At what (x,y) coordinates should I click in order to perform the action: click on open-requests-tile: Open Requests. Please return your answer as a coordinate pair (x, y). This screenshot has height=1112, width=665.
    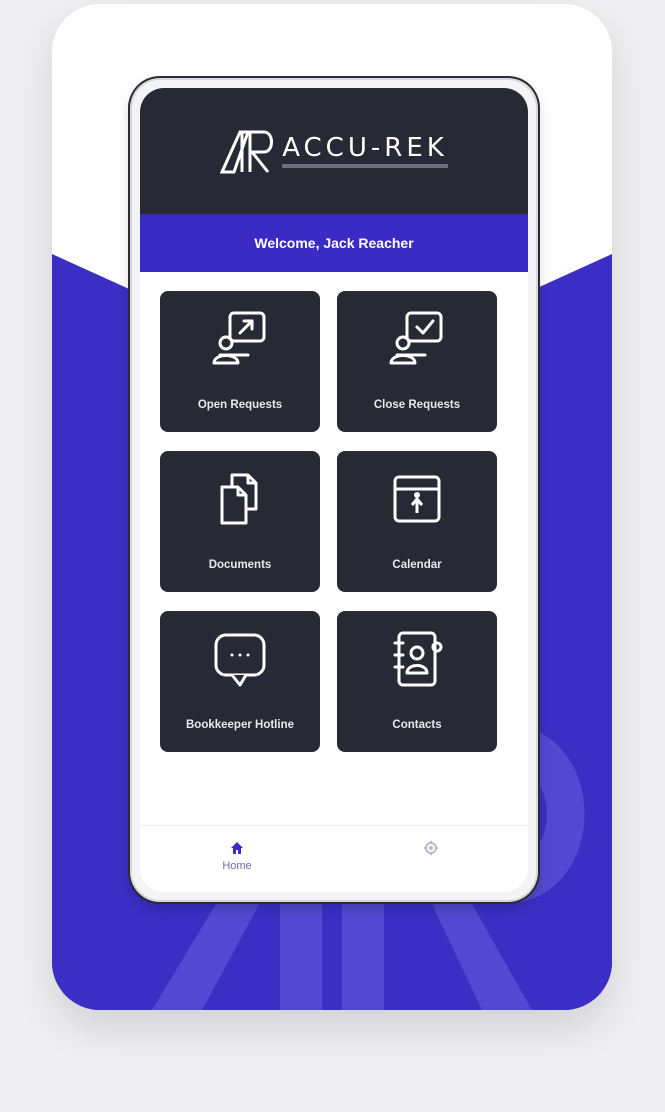
    Looking at the image, I should click on (240, 361).